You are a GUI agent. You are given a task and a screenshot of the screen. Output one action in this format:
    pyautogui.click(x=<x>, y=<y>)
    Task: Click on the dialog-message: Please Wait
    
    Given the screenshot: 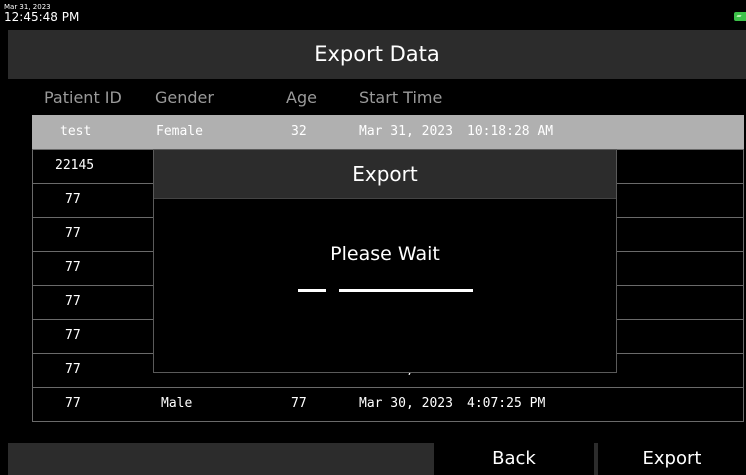 What is the action you would take?
    pyautogui.click(x=385, y=254)
    